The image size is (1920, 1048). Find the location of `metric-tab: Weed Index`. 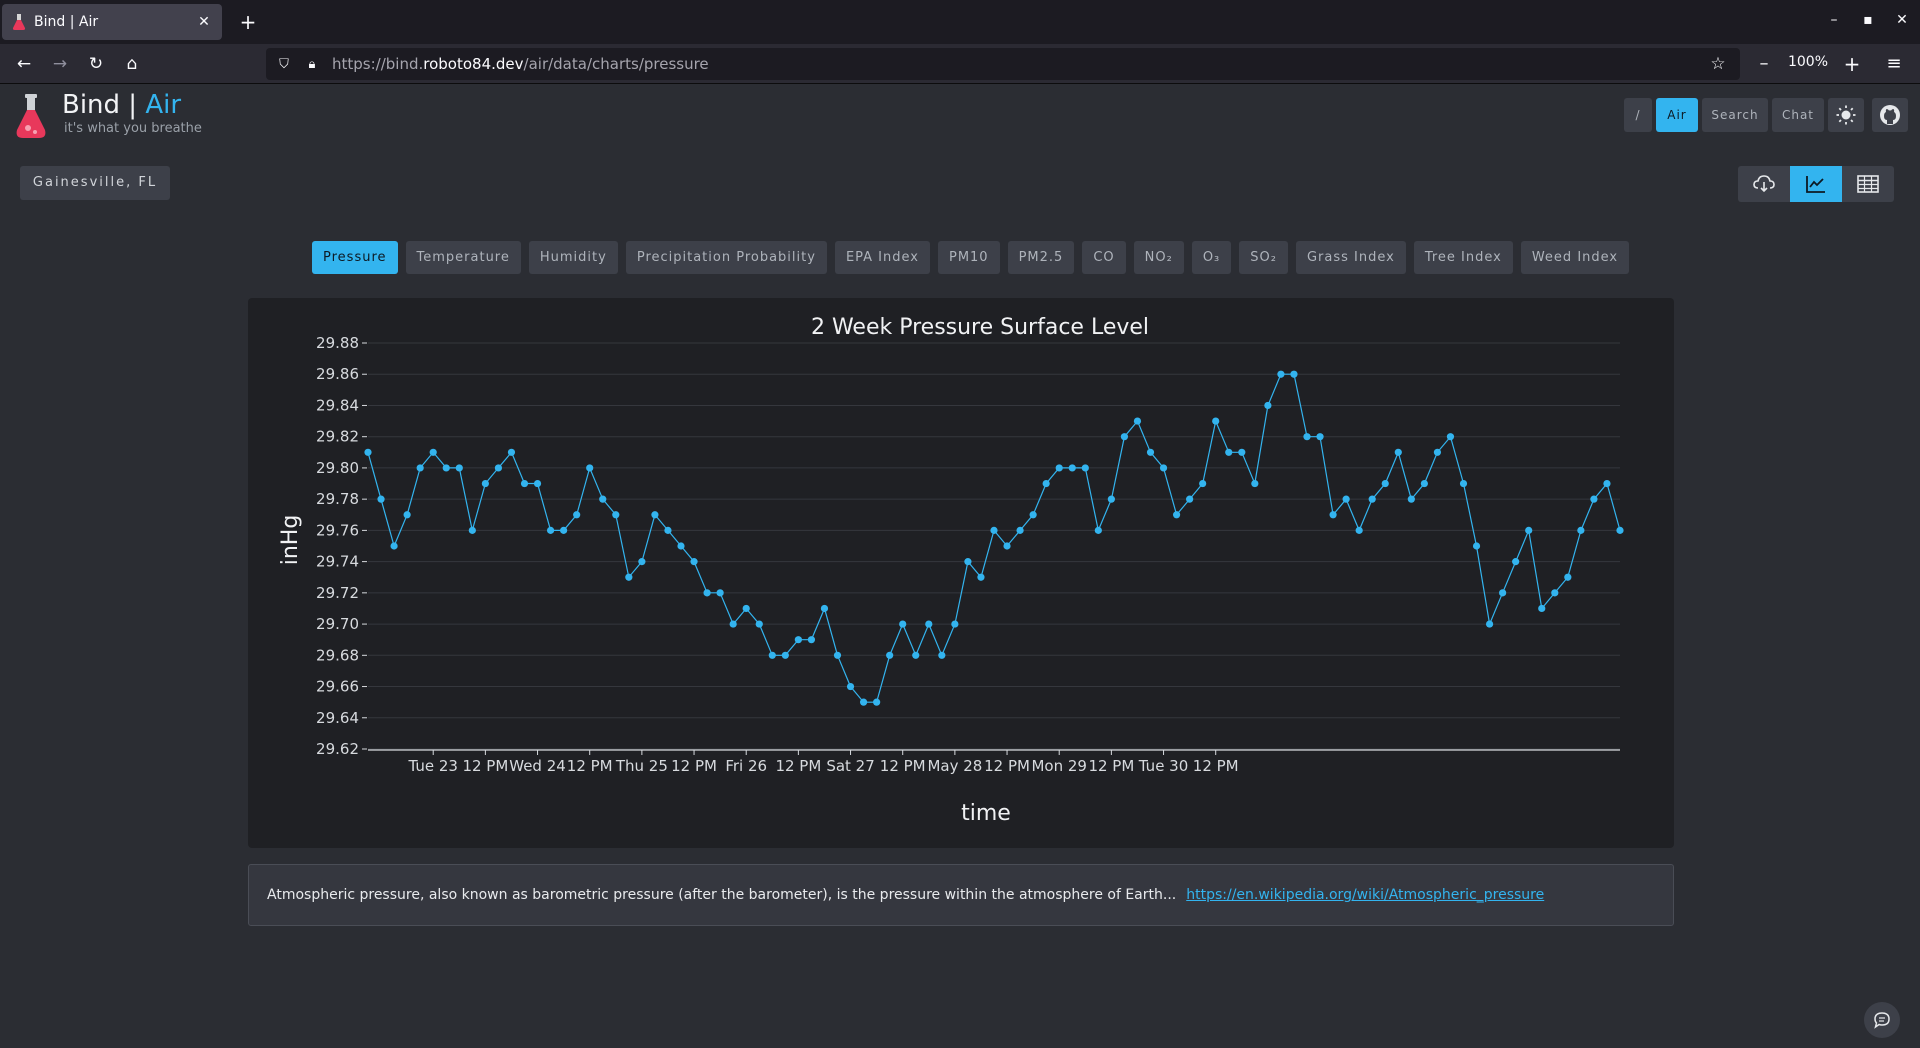

metric-tab: Weed Index is located at coordinates (1575, 257).